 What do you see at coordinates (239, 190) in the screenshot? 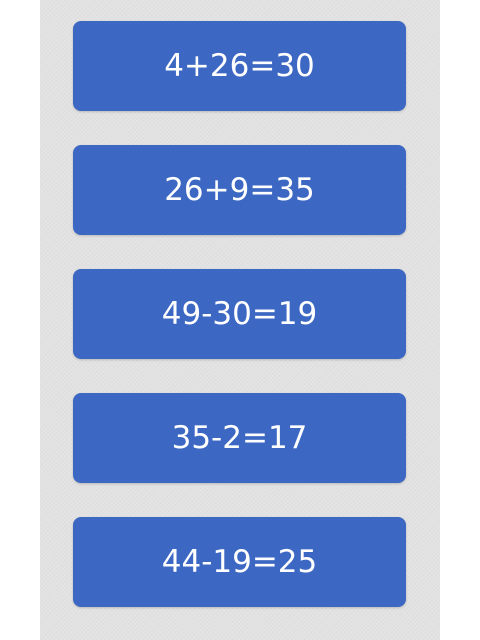
I see `equation-button-2: 26+9=35` at bounding box center [239, 190].